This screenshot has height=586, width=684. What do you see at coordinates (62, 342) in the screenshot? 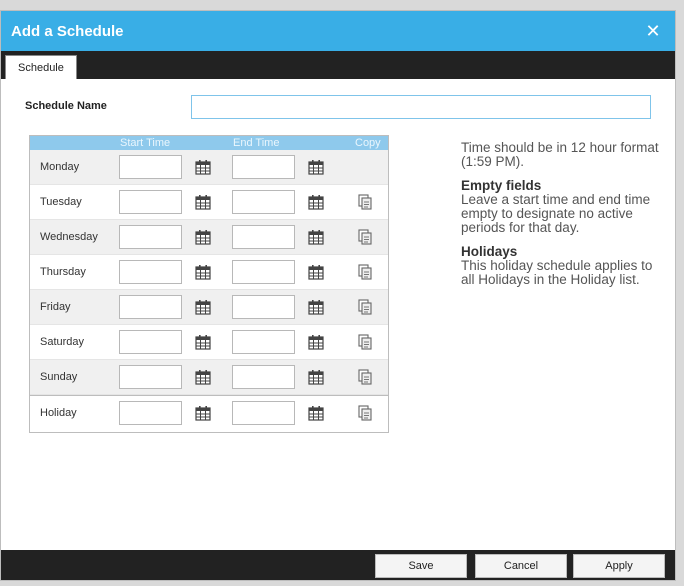
I see `day-label: Saturday` at bounding box center [62, 342].